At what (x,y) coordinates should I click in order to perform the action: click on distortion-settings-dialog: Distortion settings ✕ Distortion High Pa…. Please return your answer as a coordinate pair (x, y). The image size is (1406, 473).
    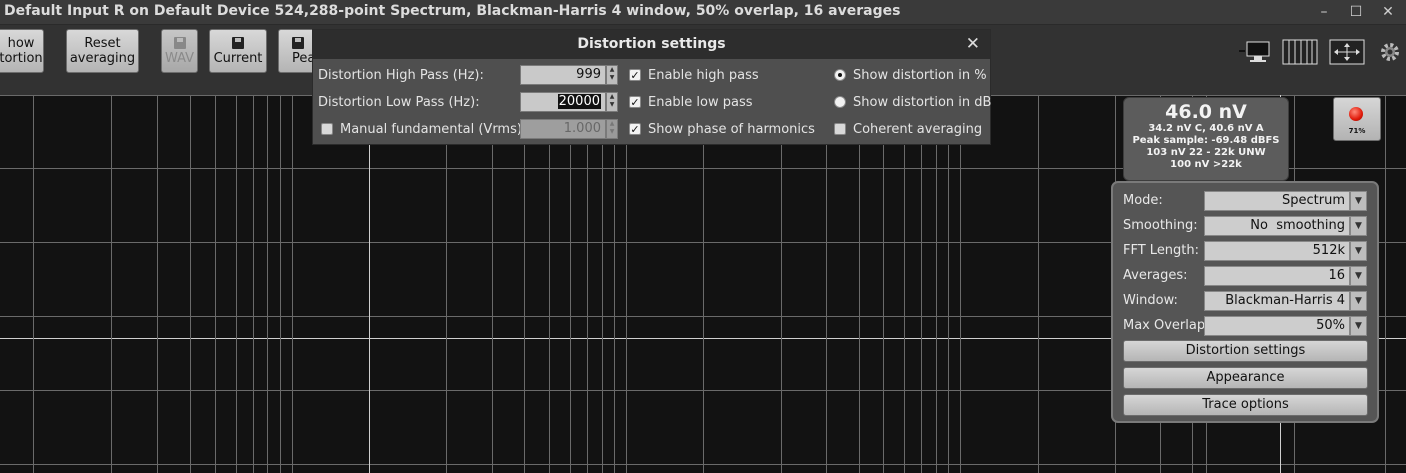
    Looking at the image, I should click on (651, 87).